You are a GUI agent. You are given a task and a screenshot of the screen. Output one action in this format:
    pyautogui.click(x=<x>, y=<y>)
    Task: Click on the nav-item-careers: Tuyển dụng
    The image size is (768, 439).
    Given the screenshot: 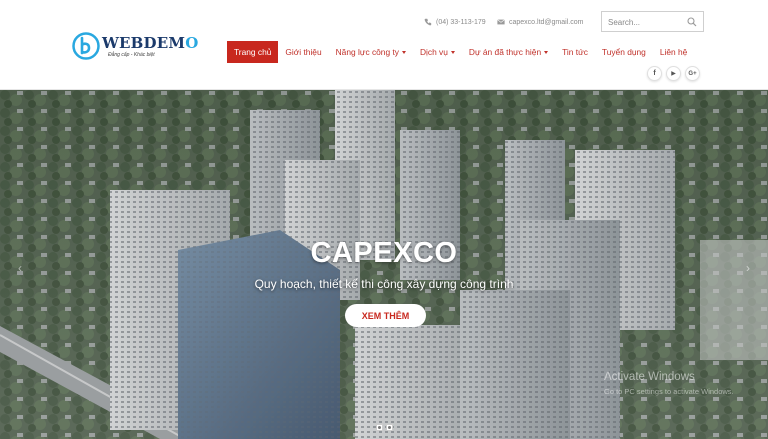 What is the action you would take?
    pyautogui.click(x=624, y=52)
    